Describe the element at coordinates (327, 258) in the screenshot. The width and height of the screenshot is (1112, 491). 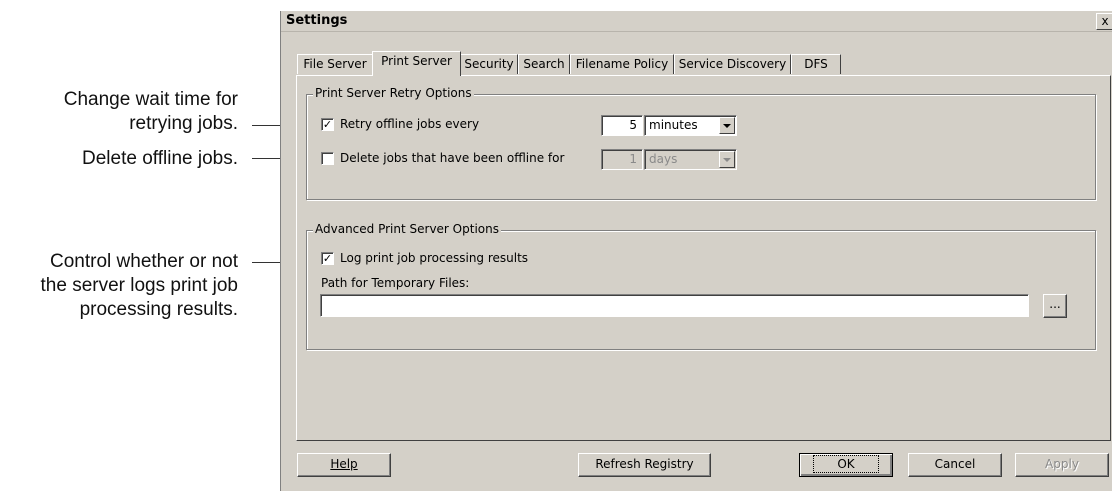
I see `log-results-checkbox: ✓` at that location.